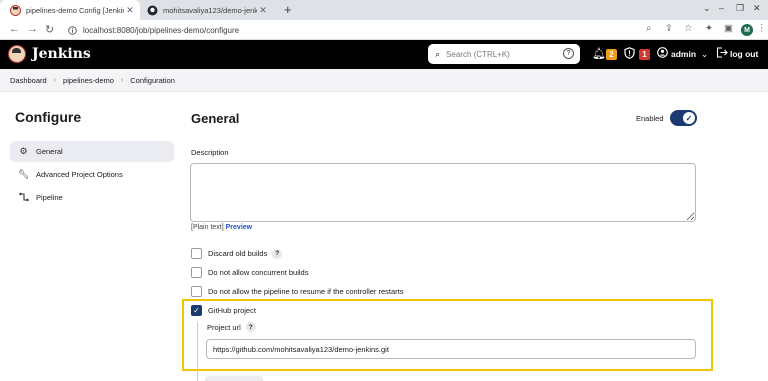  I want to click on security-badge: 1, so click(644, 54).